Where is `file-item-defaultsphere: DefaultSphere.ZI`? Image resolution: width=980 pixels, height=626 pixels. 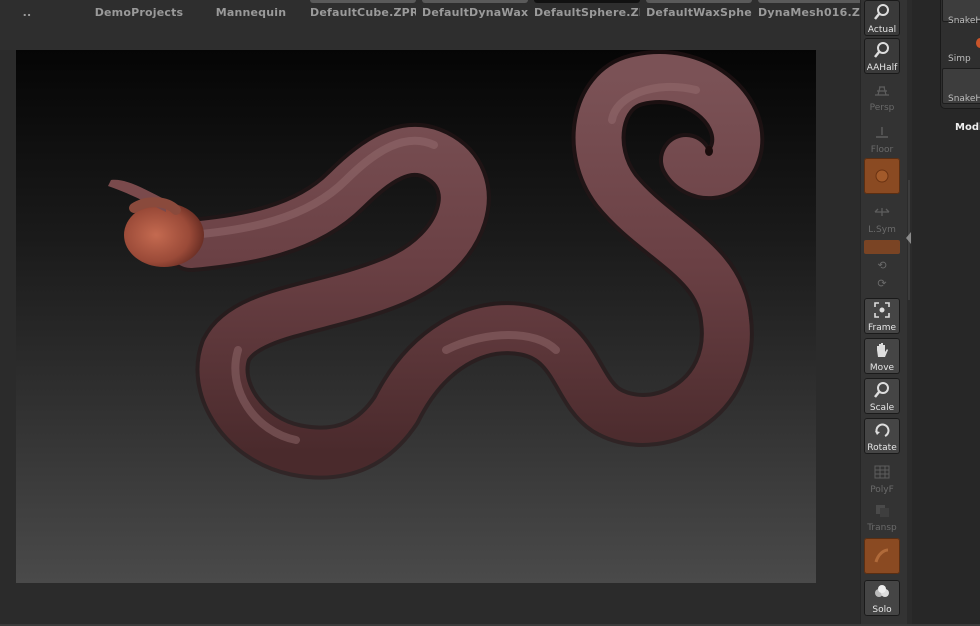
file-item-defaultsphere: DefaultSphere.ZI is located at coordinates (587, 14).